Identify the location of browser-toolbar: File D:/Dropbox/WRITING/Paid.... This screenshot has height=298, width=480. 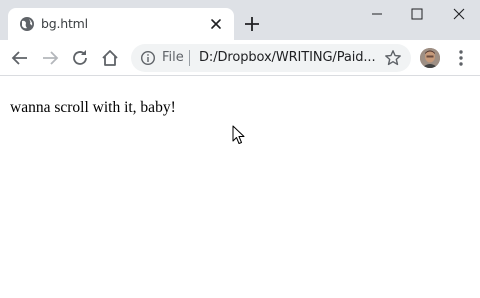
(240, 58).